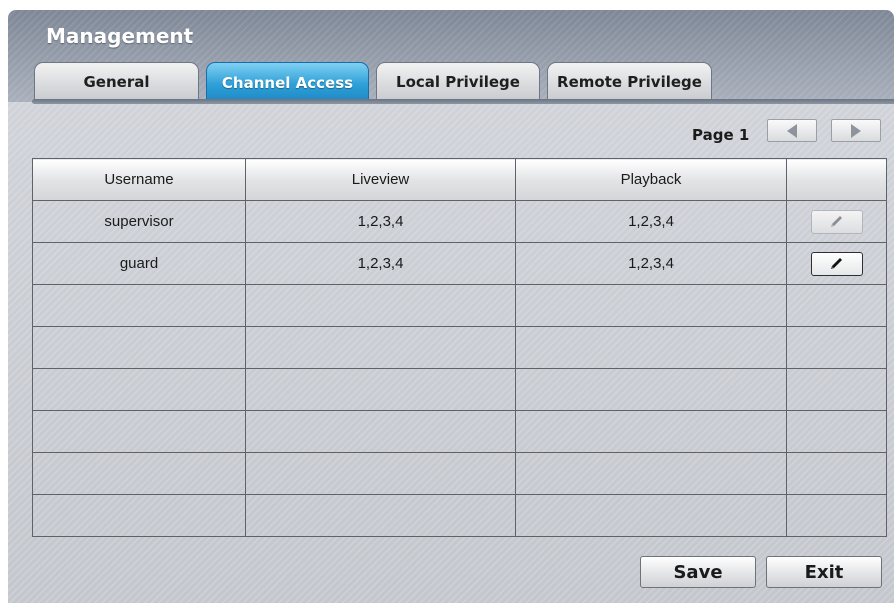 Image resolution: width=894 pixels, height=603 pixels. Describe the element at coordinates (380, 179) in the screenshot. I see `column-header-liveview: Liveview` at that location.